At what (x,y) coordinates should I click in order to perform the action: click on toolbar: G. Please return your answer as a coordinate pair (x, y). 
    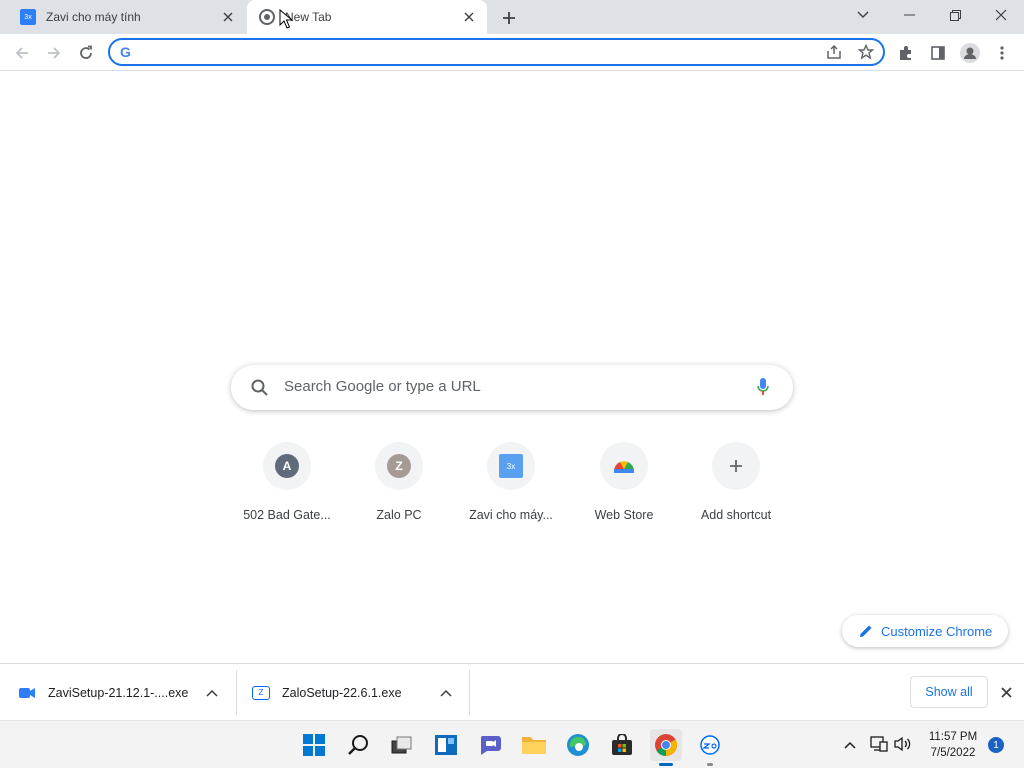
    Looking at the image, I should click on (512, 52).